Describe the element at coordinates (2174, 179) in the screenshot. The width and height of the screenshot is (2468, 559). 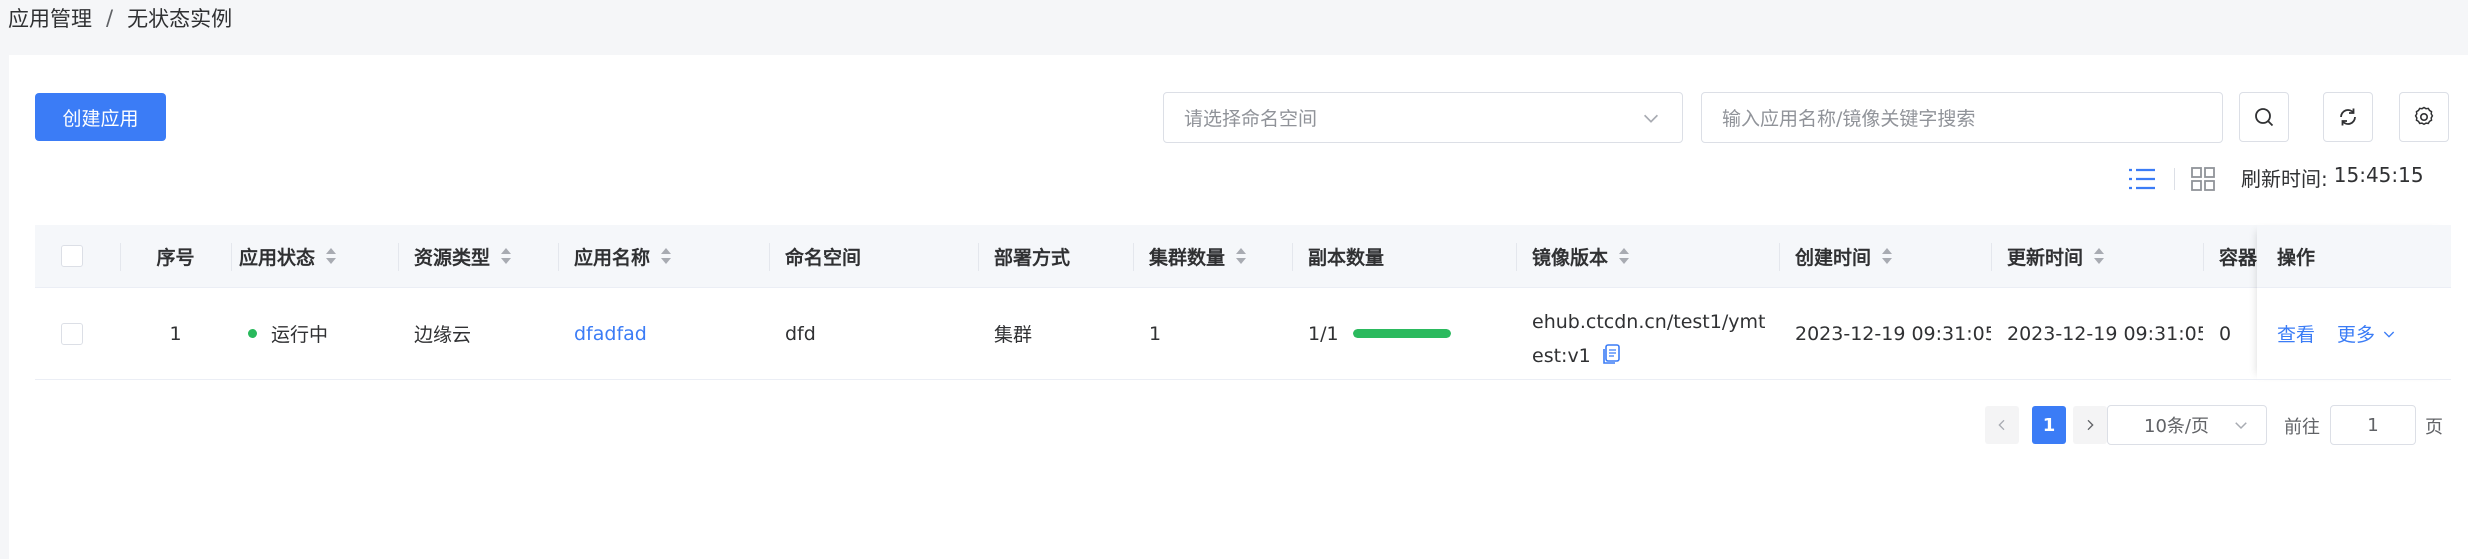
I see `view-toggle-divider` at that location.